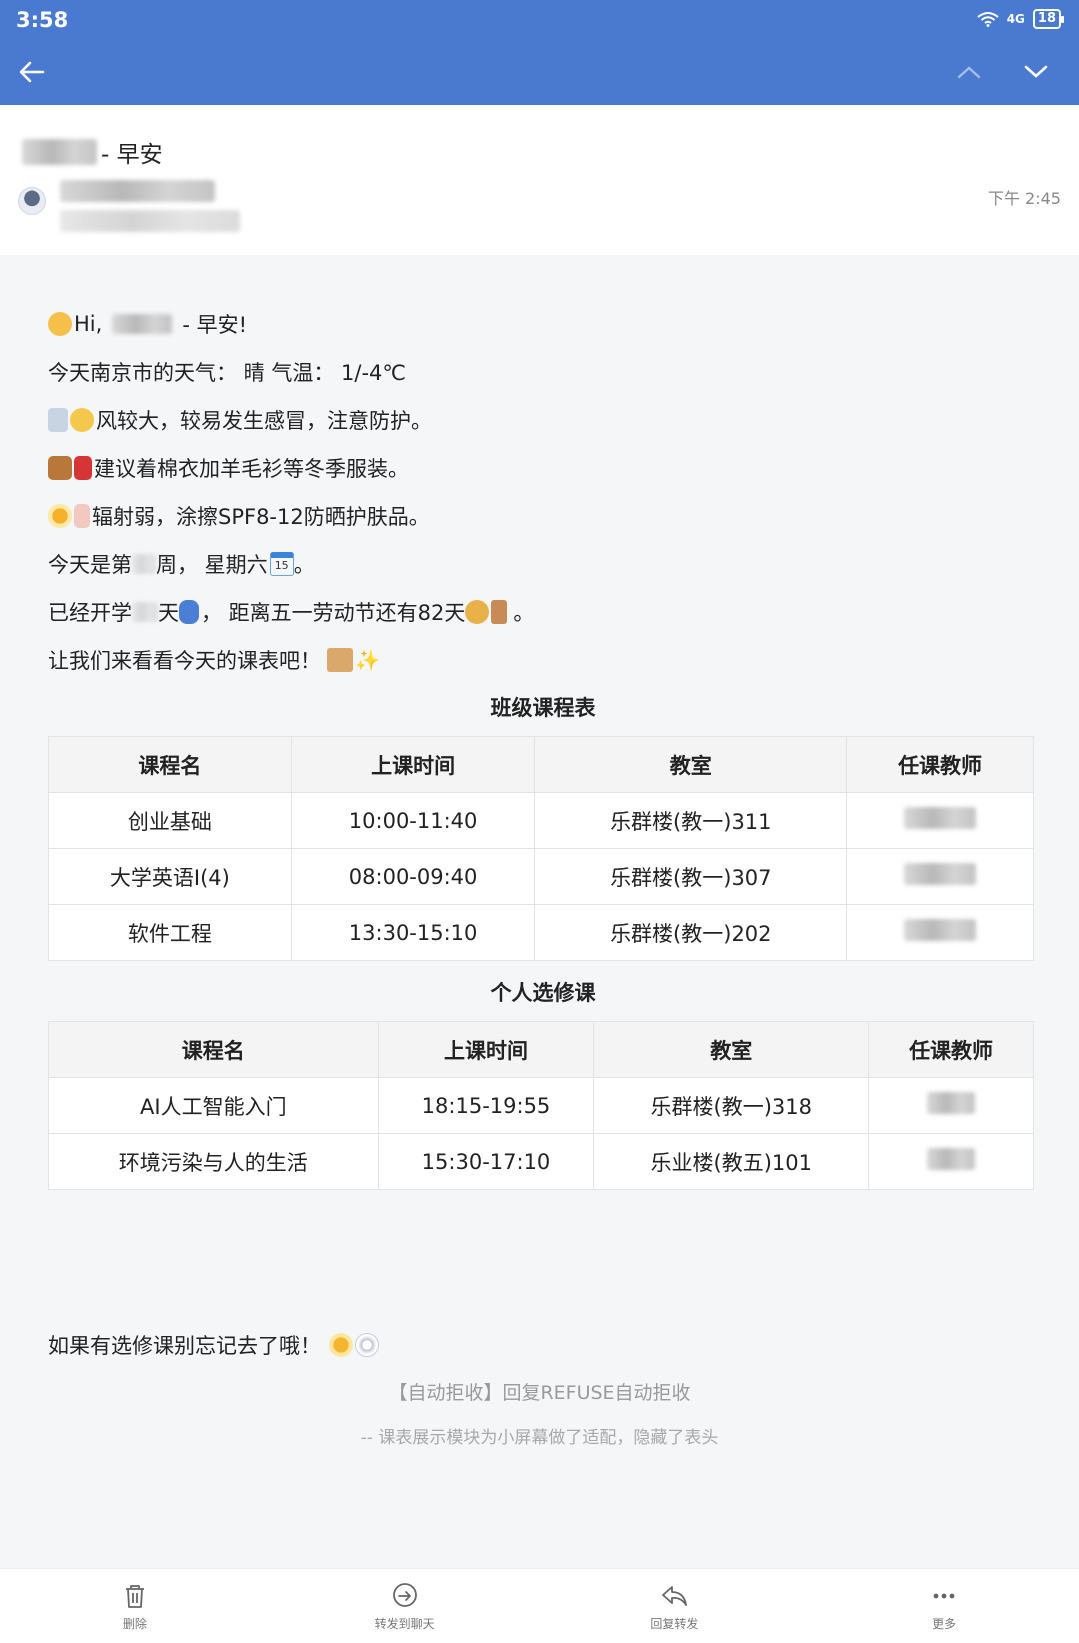  What do you see at coordinates (168, 613) in the screenshot?
I see `school-mid: 天` at bounding box center [168, 613].